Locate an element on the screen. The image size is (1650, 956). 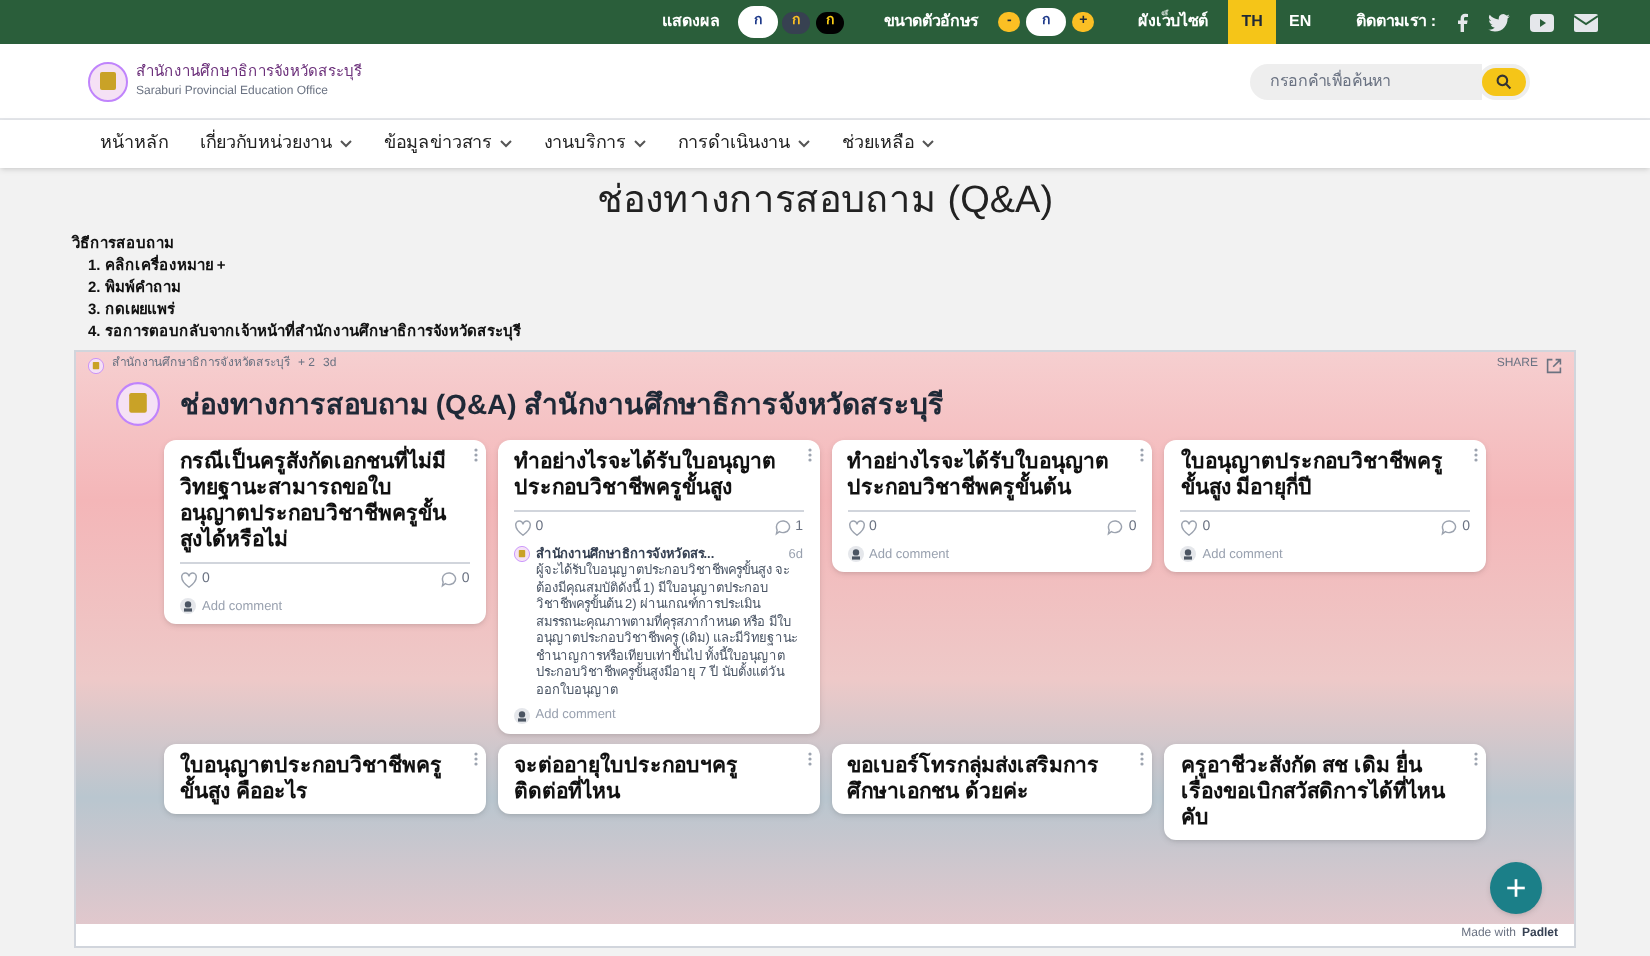
post-title: ครูอาชีวะสังกัด สช เดิม ยื่นเรื่องขอเบิกสวัสดิการได้ที่ไหนคับ is located at coordinates (1325, 793).